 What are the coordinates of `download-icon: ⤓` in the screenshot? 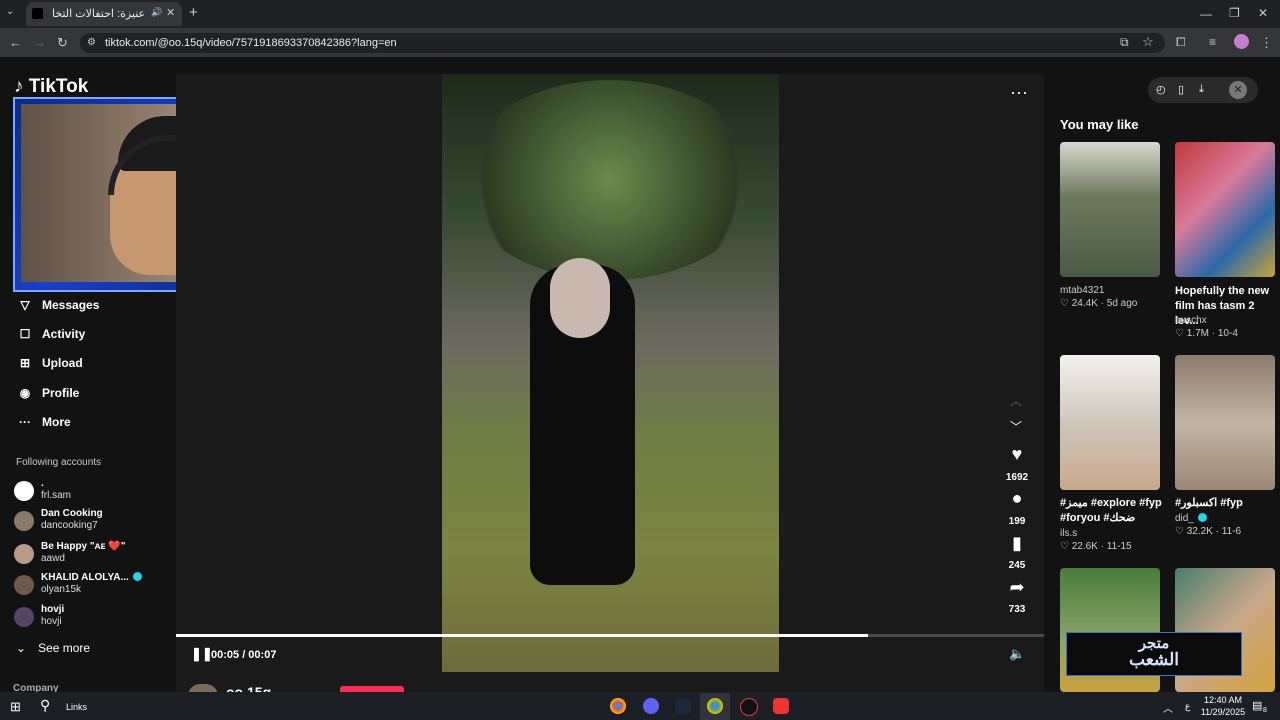 It's located at (1201, 89).